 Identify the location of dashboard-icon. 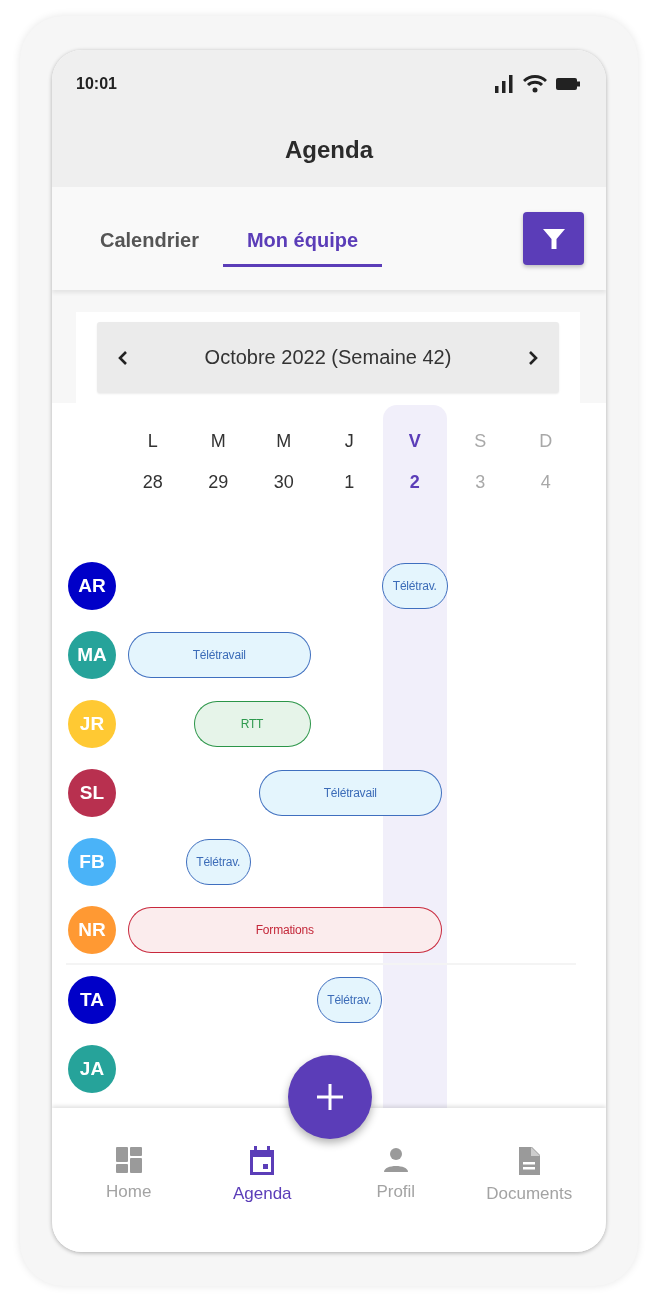
(128, 1160).